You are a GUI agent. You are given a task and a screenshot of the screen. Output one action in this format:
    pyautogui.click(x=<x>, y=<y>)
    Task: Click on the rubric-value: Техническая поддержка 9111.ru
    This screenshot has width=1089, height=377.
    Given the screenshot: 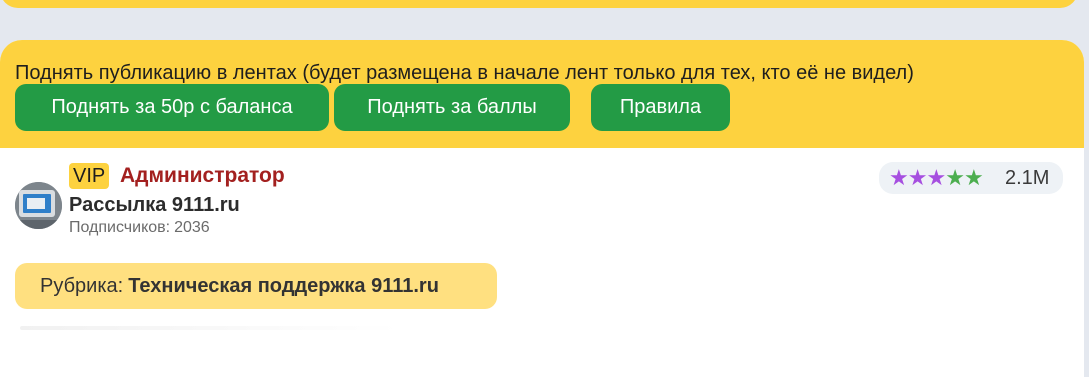 What is the action you would take?
    pyautogui.click(x=283, y=286)
    